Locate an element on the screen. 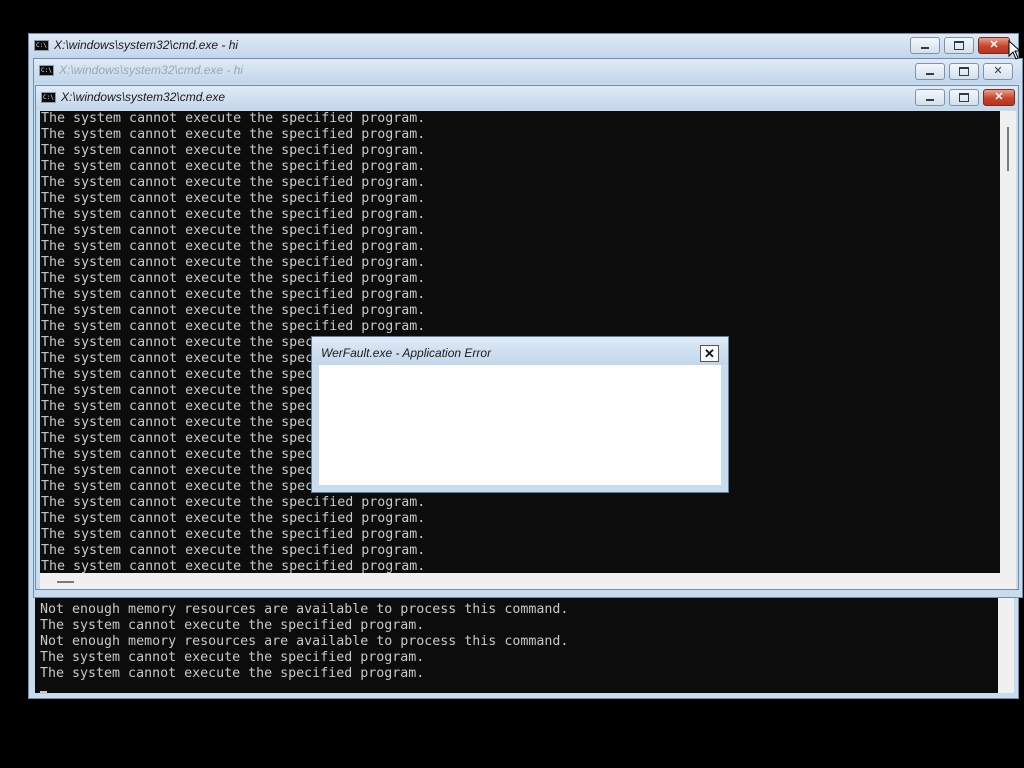 The image size is (1024, 768). scrollbar-bottom is located at coordinates (1006, 645).